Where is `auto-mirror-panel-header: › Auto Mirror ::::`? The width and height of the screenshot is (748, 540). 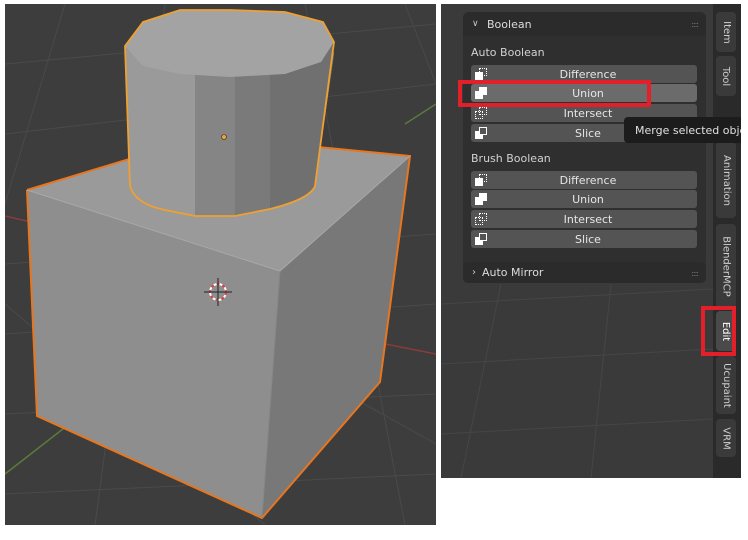
auto-mirror-panel-header: › Auto Mirror :::: is located at coordinates (584, 272).